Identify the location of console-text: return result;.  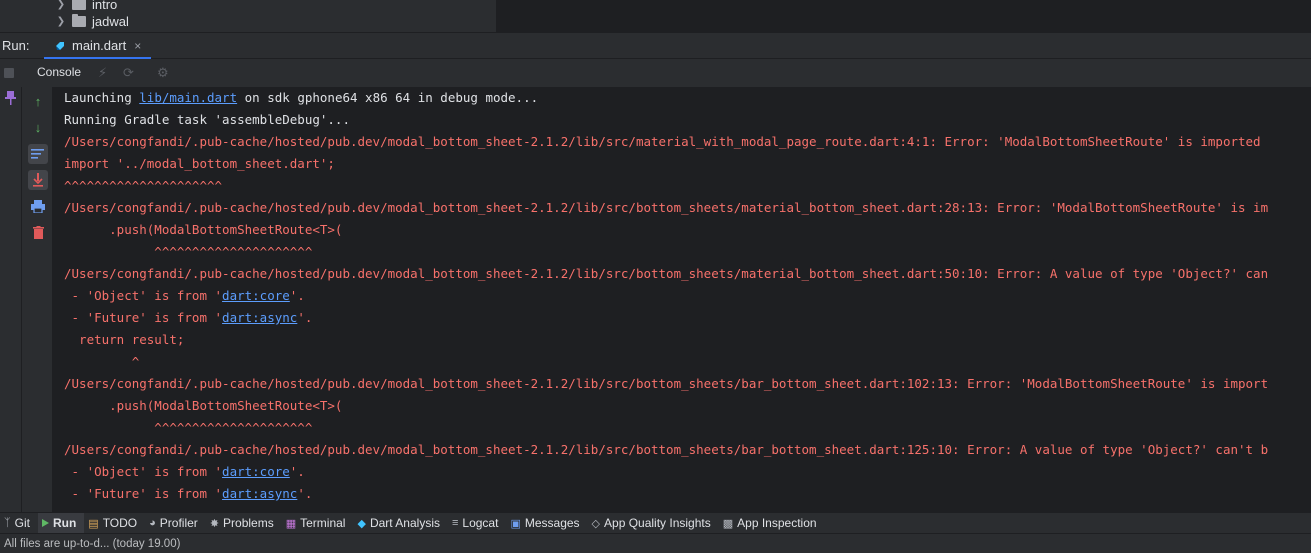
(124, 339).